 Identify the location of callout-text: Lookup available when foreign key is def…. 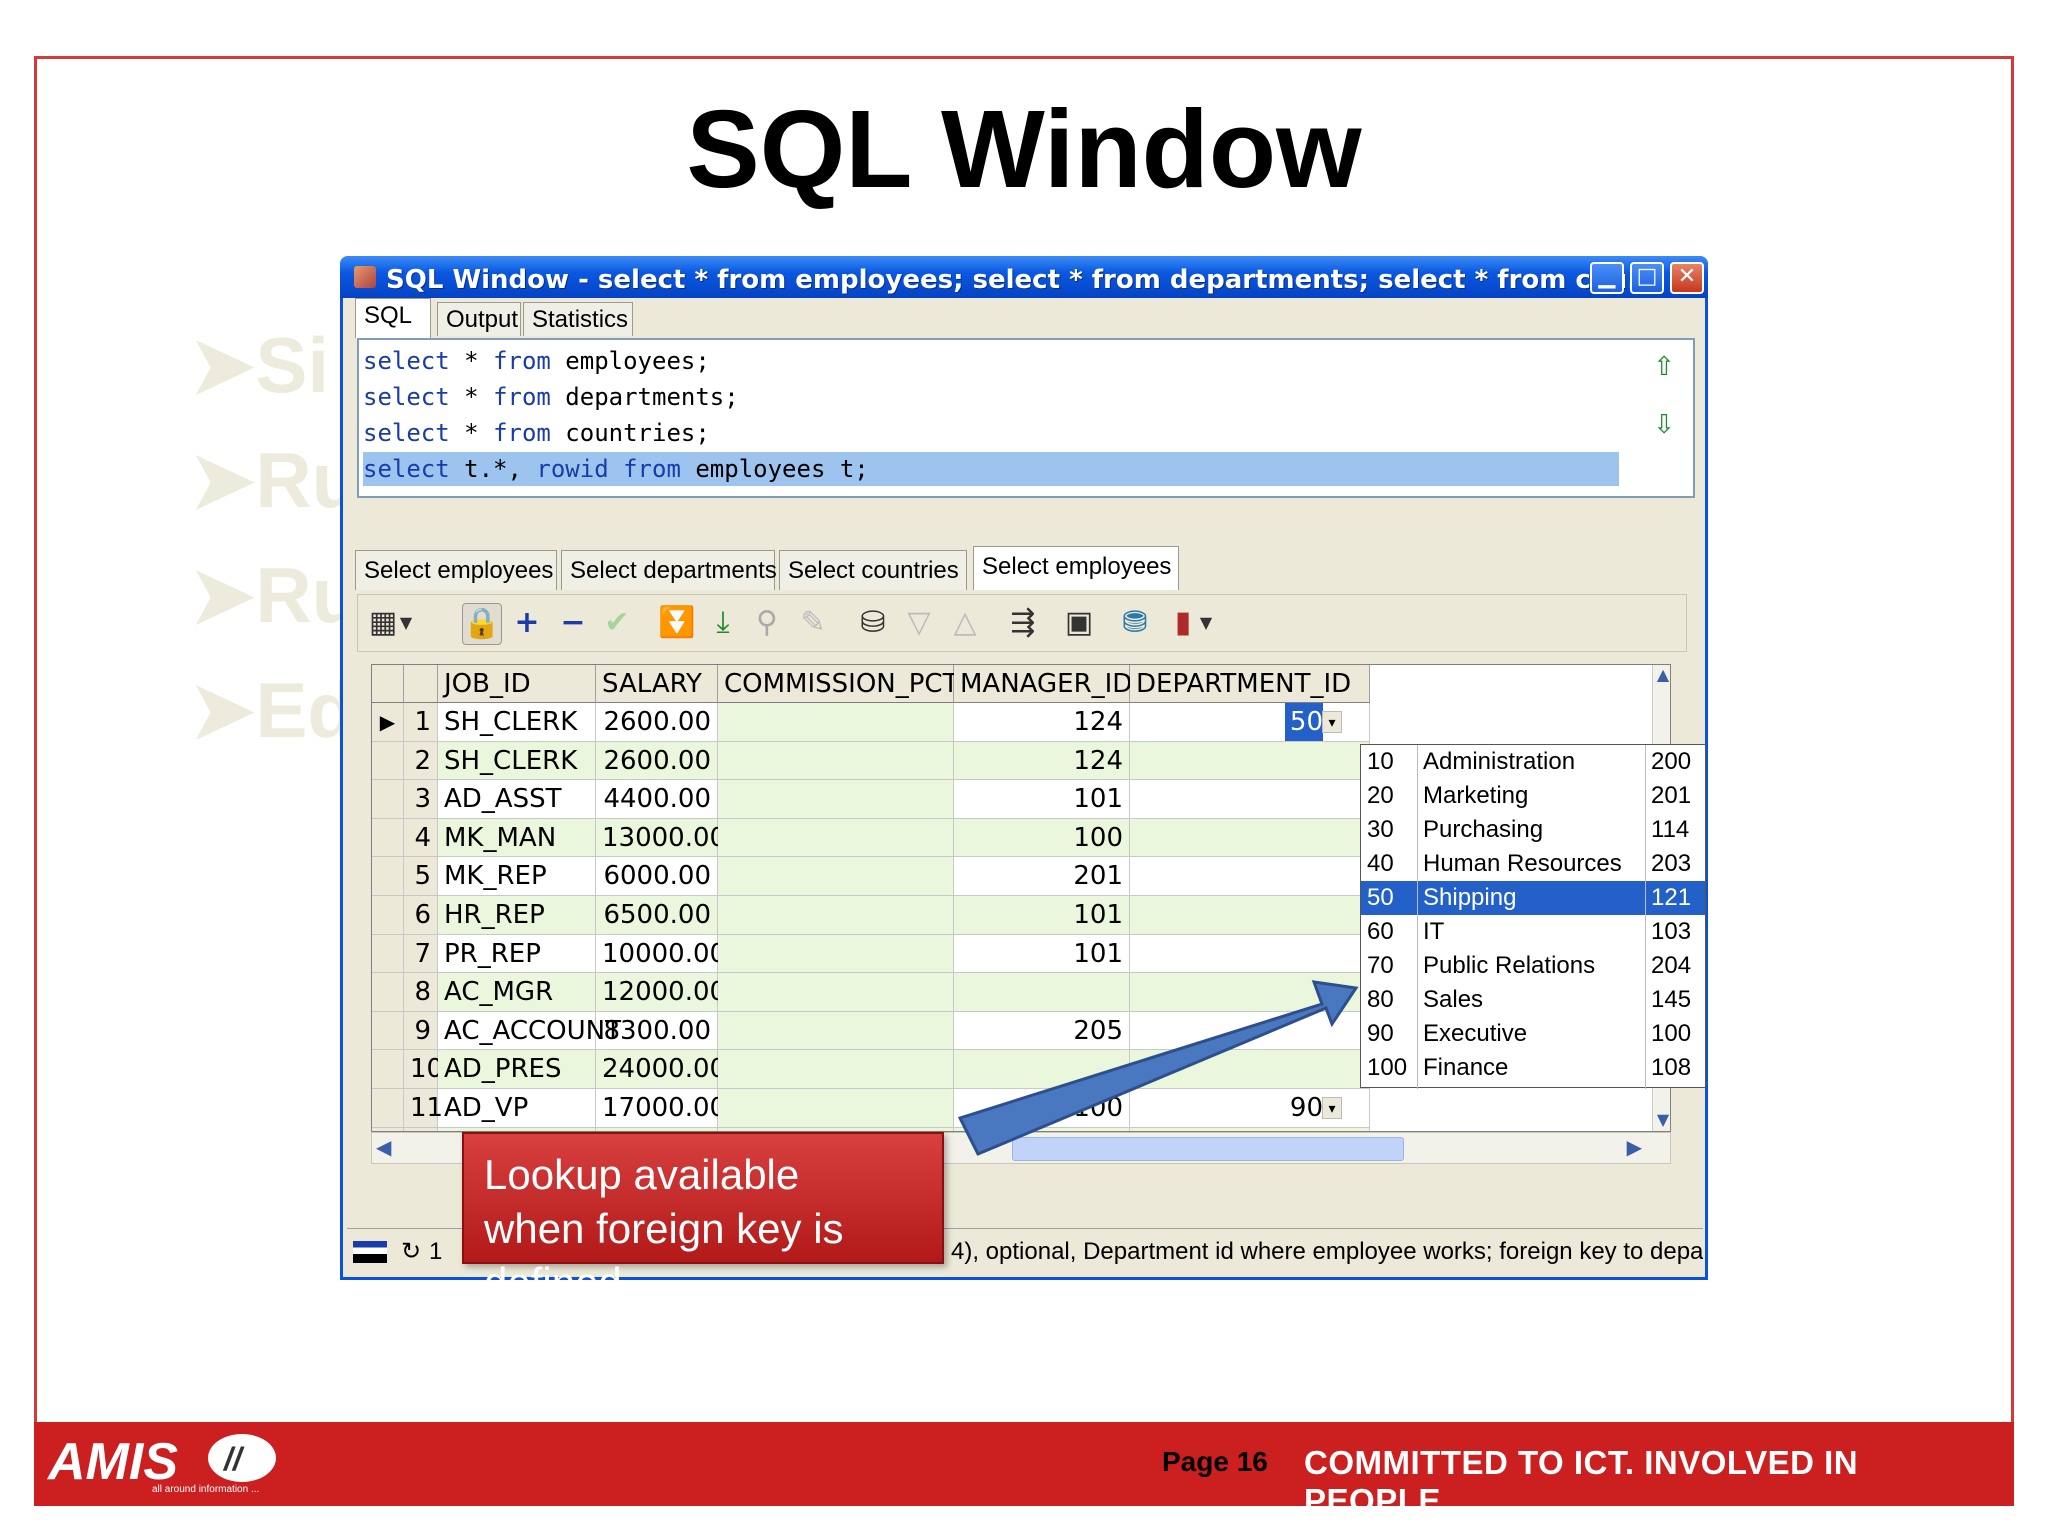
(664, 1228).